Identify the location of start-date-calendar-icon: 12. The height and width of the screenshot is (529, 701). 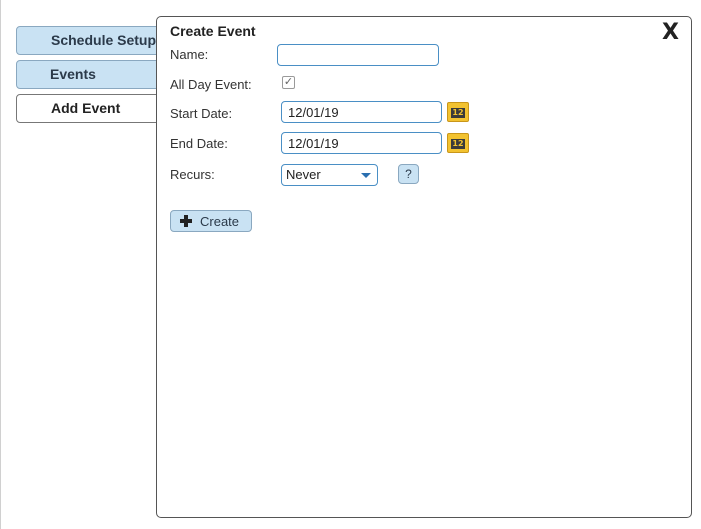
(458, 112).